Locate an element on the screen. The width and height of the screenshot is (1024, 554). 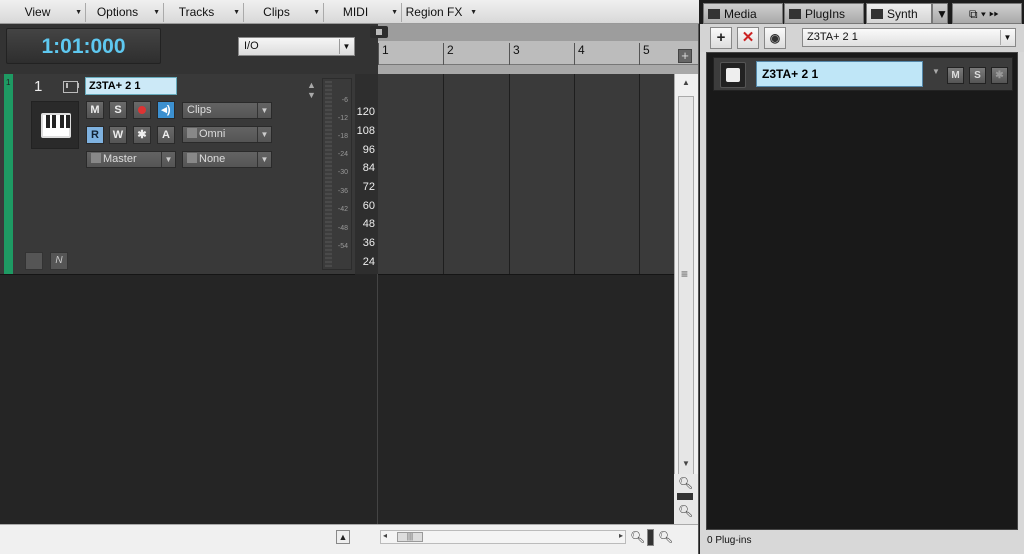
synth-name-field: Z3TA+ 2 1 is located at coordinates (839, 74).